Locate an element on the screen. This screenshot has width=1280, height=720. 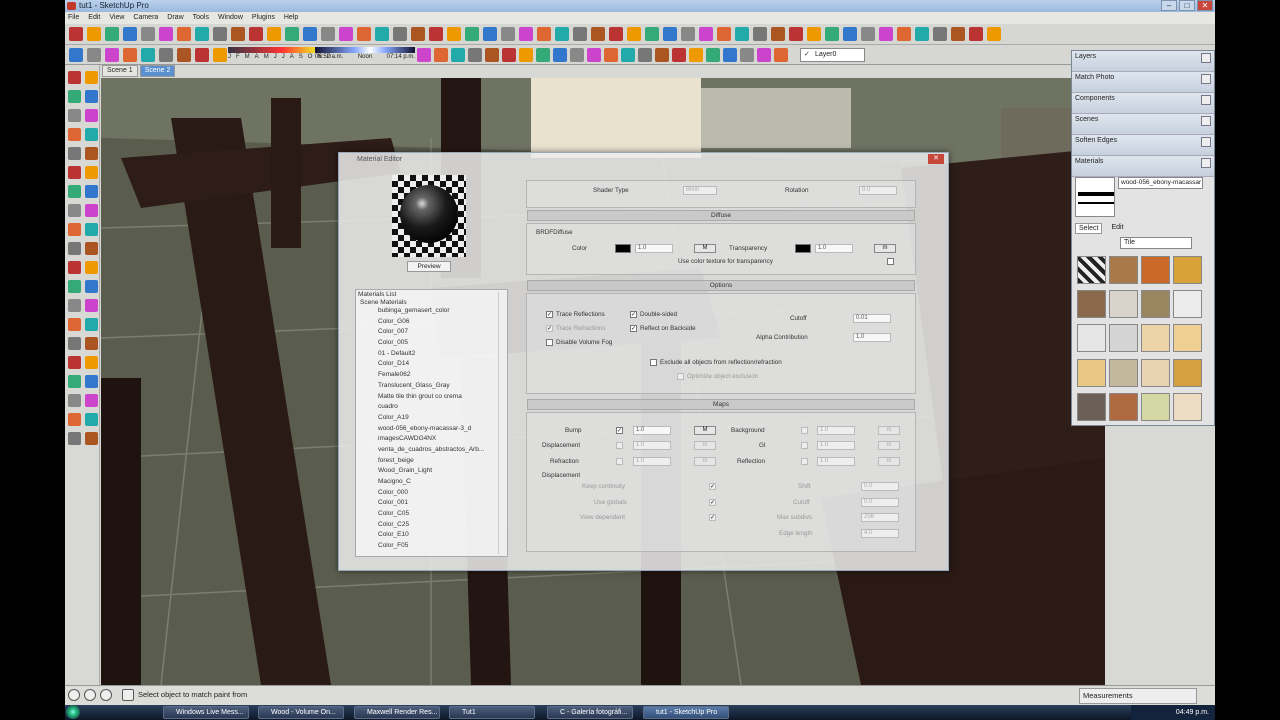
gi-map-button: m is located at coordinates (889, 445).